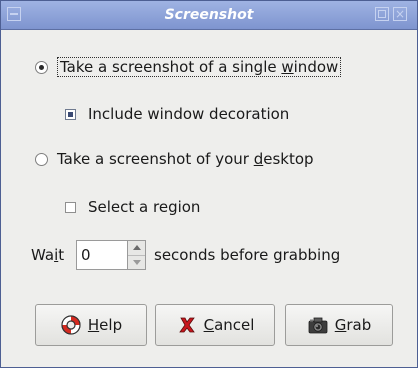  I want to click on cancel-x-icon, so click(186, 325).